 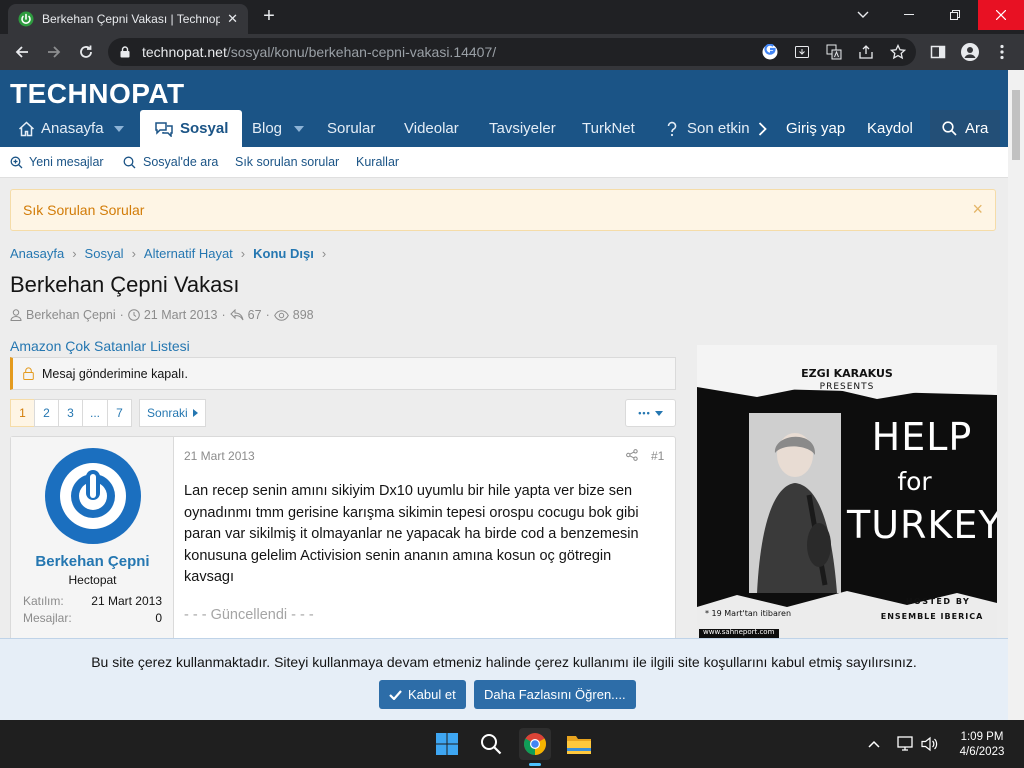 What do you see at coordinates (191, 128) in the screenshot?
I see `nav-item-sosyal: Sosyal` at bounding box center [191, 128].